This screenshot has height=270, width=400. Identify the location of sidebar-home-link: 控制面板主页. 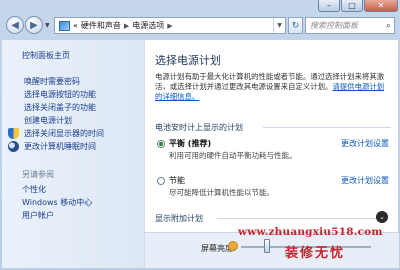
(73, 55).